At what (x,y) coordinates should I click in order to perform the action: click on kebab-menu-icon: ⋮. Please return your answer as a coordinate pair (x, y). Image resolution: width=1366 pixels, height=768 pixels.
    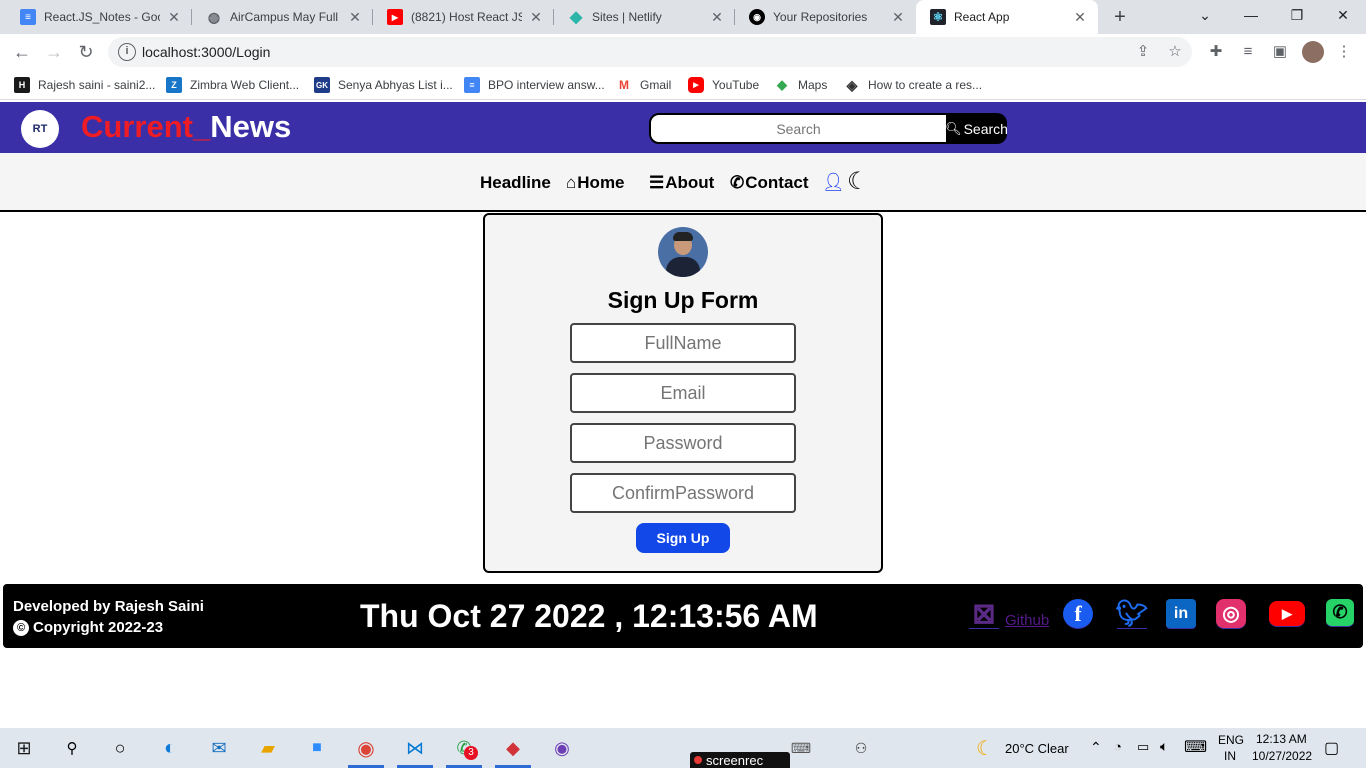
    Looking at the image, I should click on (1344, 52).